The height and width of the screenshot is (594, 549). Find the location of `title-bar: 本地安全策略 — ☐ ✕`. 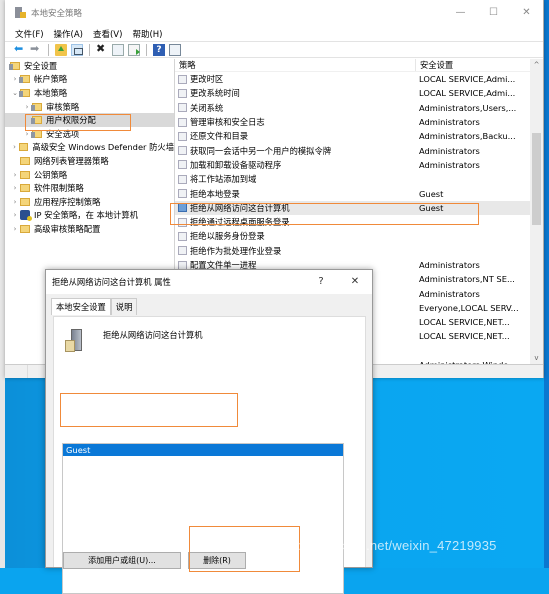

title-bar: 本地安全策略 — ☐ ✕ is located at coordinates (274, 13).